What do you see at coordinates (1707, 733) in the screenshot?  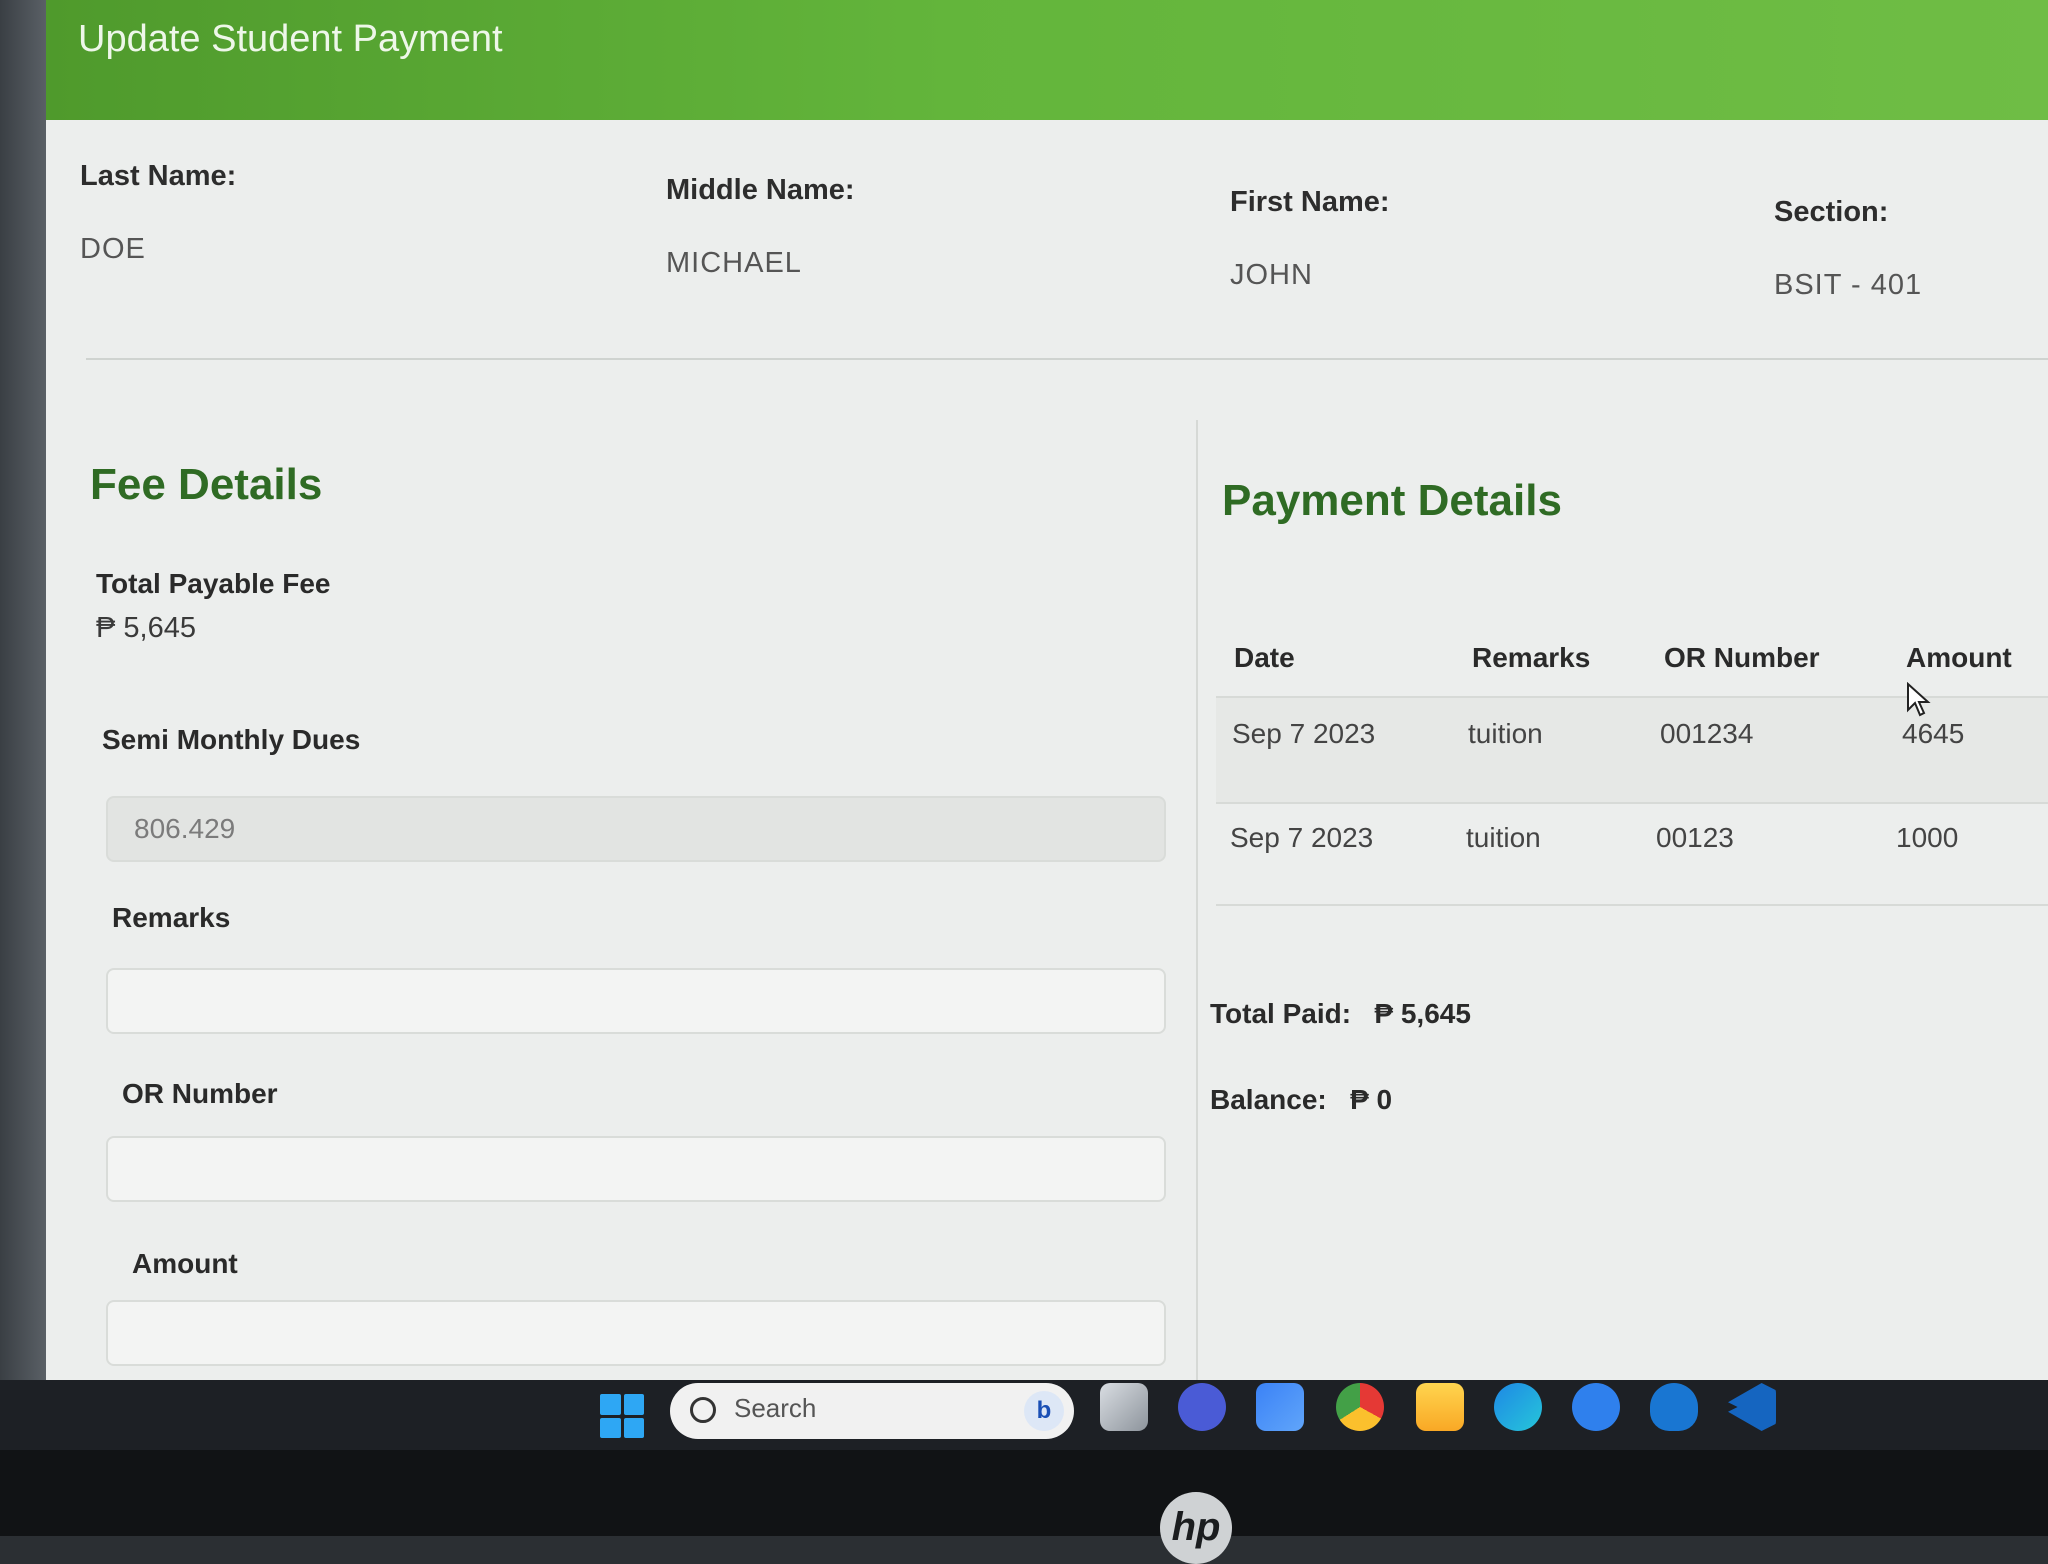 I see `row1-or-number: 001234` at bounding box center [1707, 733].